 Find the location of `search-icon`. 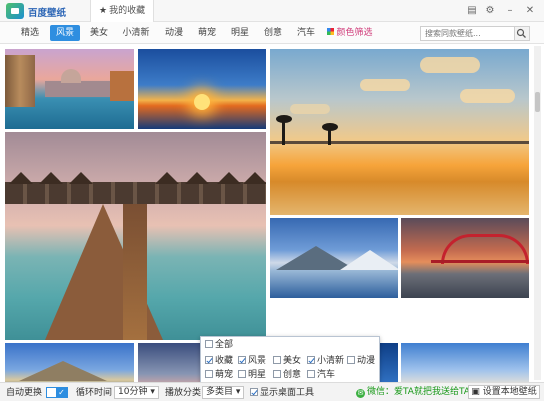

search-icon is located at coordinates (521, 33).